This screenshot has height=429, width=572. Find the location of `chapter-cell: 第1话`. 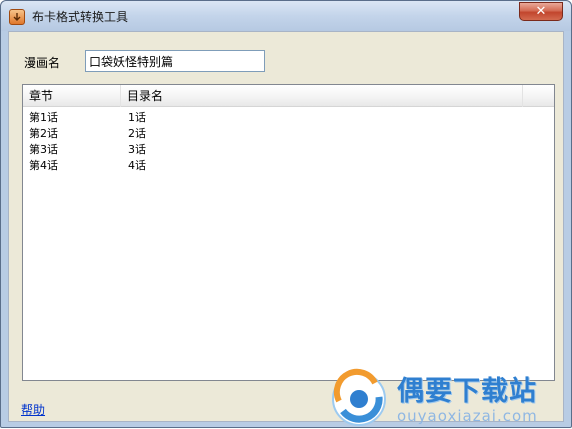

chapter-cell: 第1话 is located at coordinates (43, 117).